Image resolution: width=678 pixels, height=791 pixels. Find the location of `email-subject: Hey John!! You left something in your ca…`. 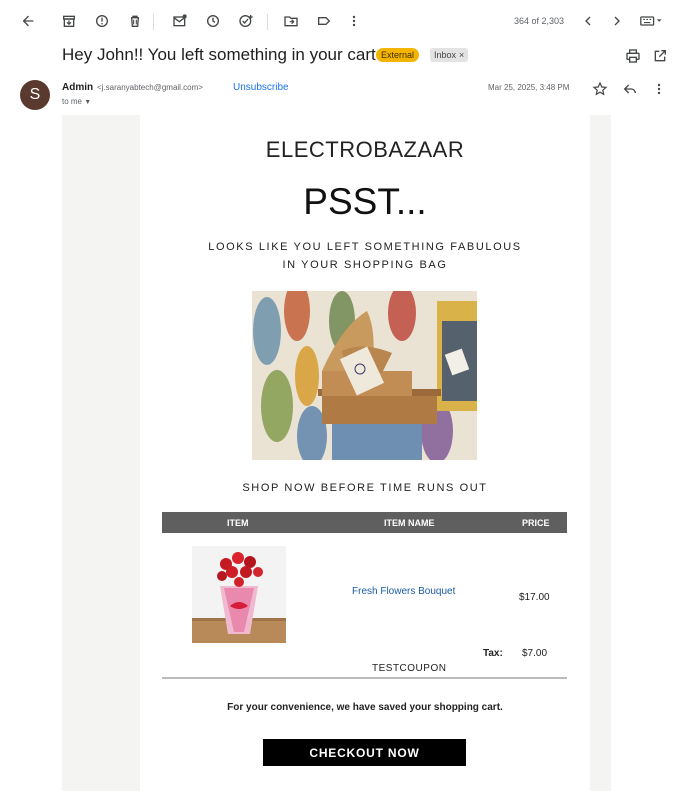

email-subject: Hey John!! You left something in your ca… is located at coordinates (219, 54).